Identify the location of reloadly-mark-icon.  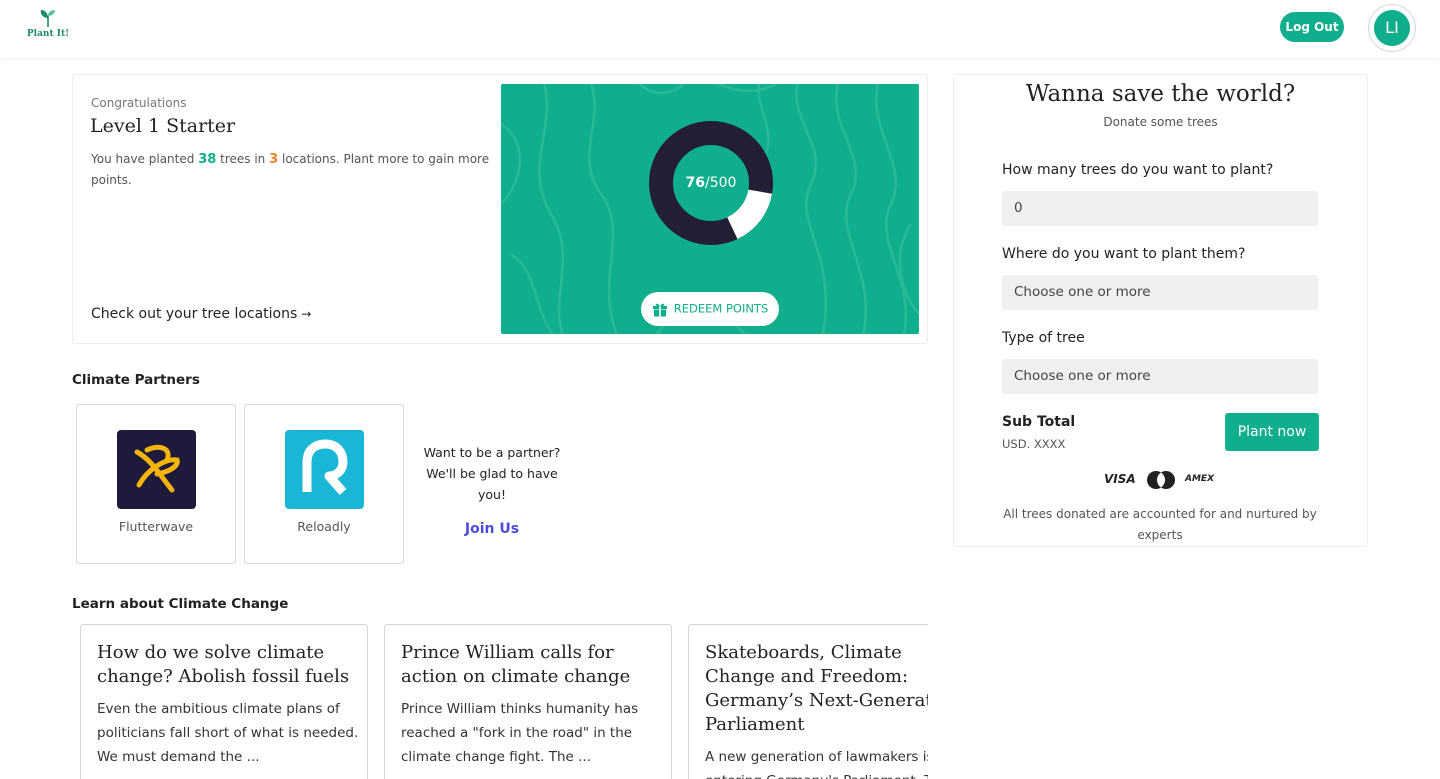
(325, 467).